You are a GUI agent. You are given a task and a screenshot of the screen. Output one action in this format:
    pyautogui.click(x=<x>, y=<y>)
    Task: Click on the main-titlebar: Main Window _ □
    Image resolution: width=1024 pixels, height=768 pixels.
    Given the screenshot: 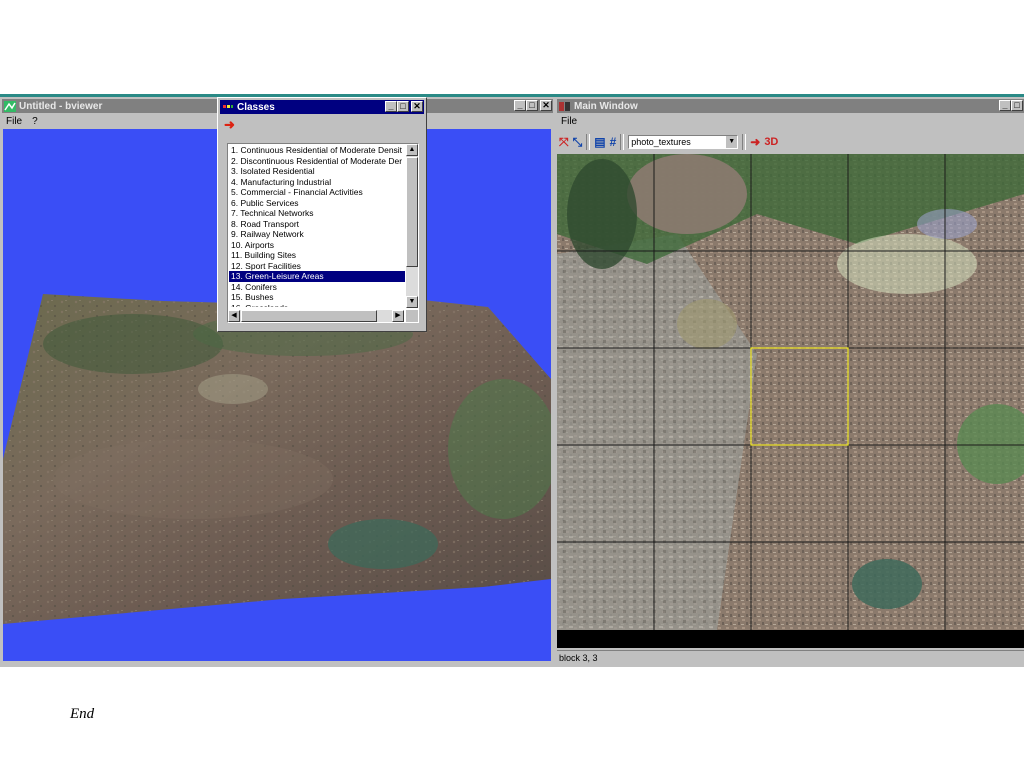 What is the action you would take?
    pyautogui.click(x=790, y=106)
    